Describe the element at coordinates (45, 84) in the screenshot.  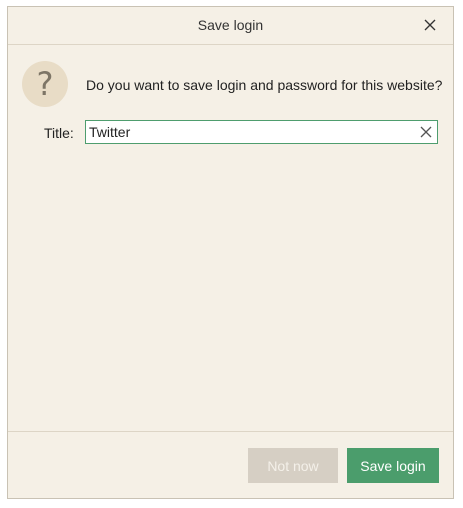
I see `question-mark-icon: ?` at that location.